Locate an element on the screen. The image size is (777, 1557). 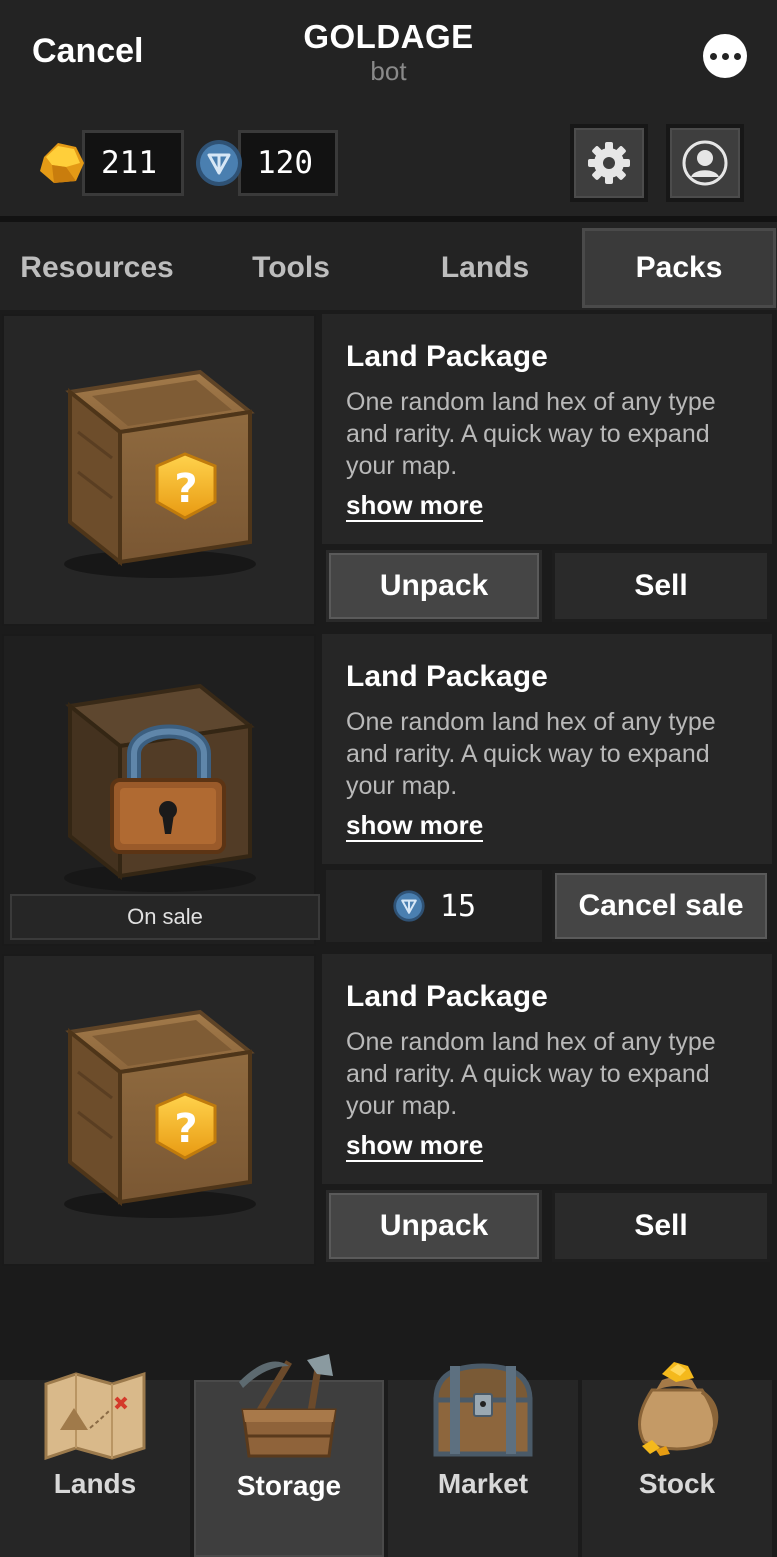
gold-amount: 211 is located at coordinates (133, 163).